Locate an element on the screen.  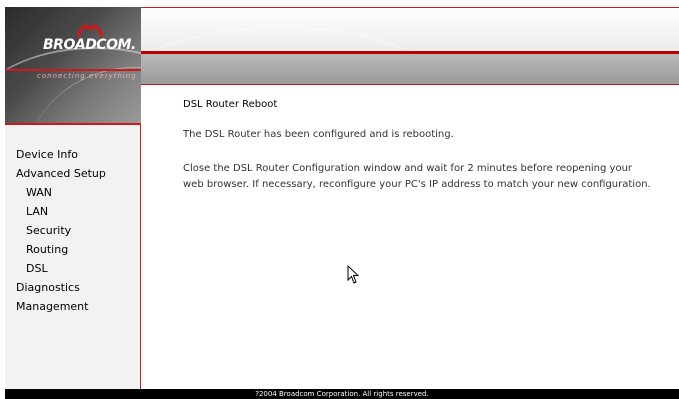
sidebar-item-wan: WAN is located at coordinates (55, 192).